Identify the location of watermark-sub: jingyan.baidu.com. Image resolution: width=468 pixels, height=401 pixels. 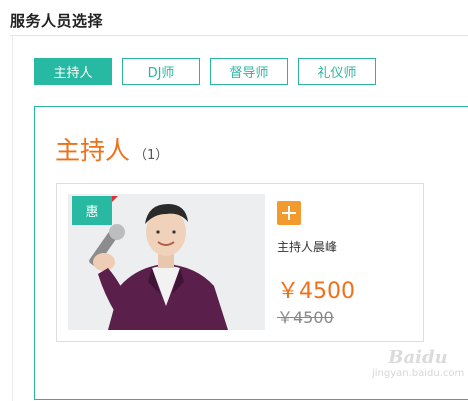
(418, 373).